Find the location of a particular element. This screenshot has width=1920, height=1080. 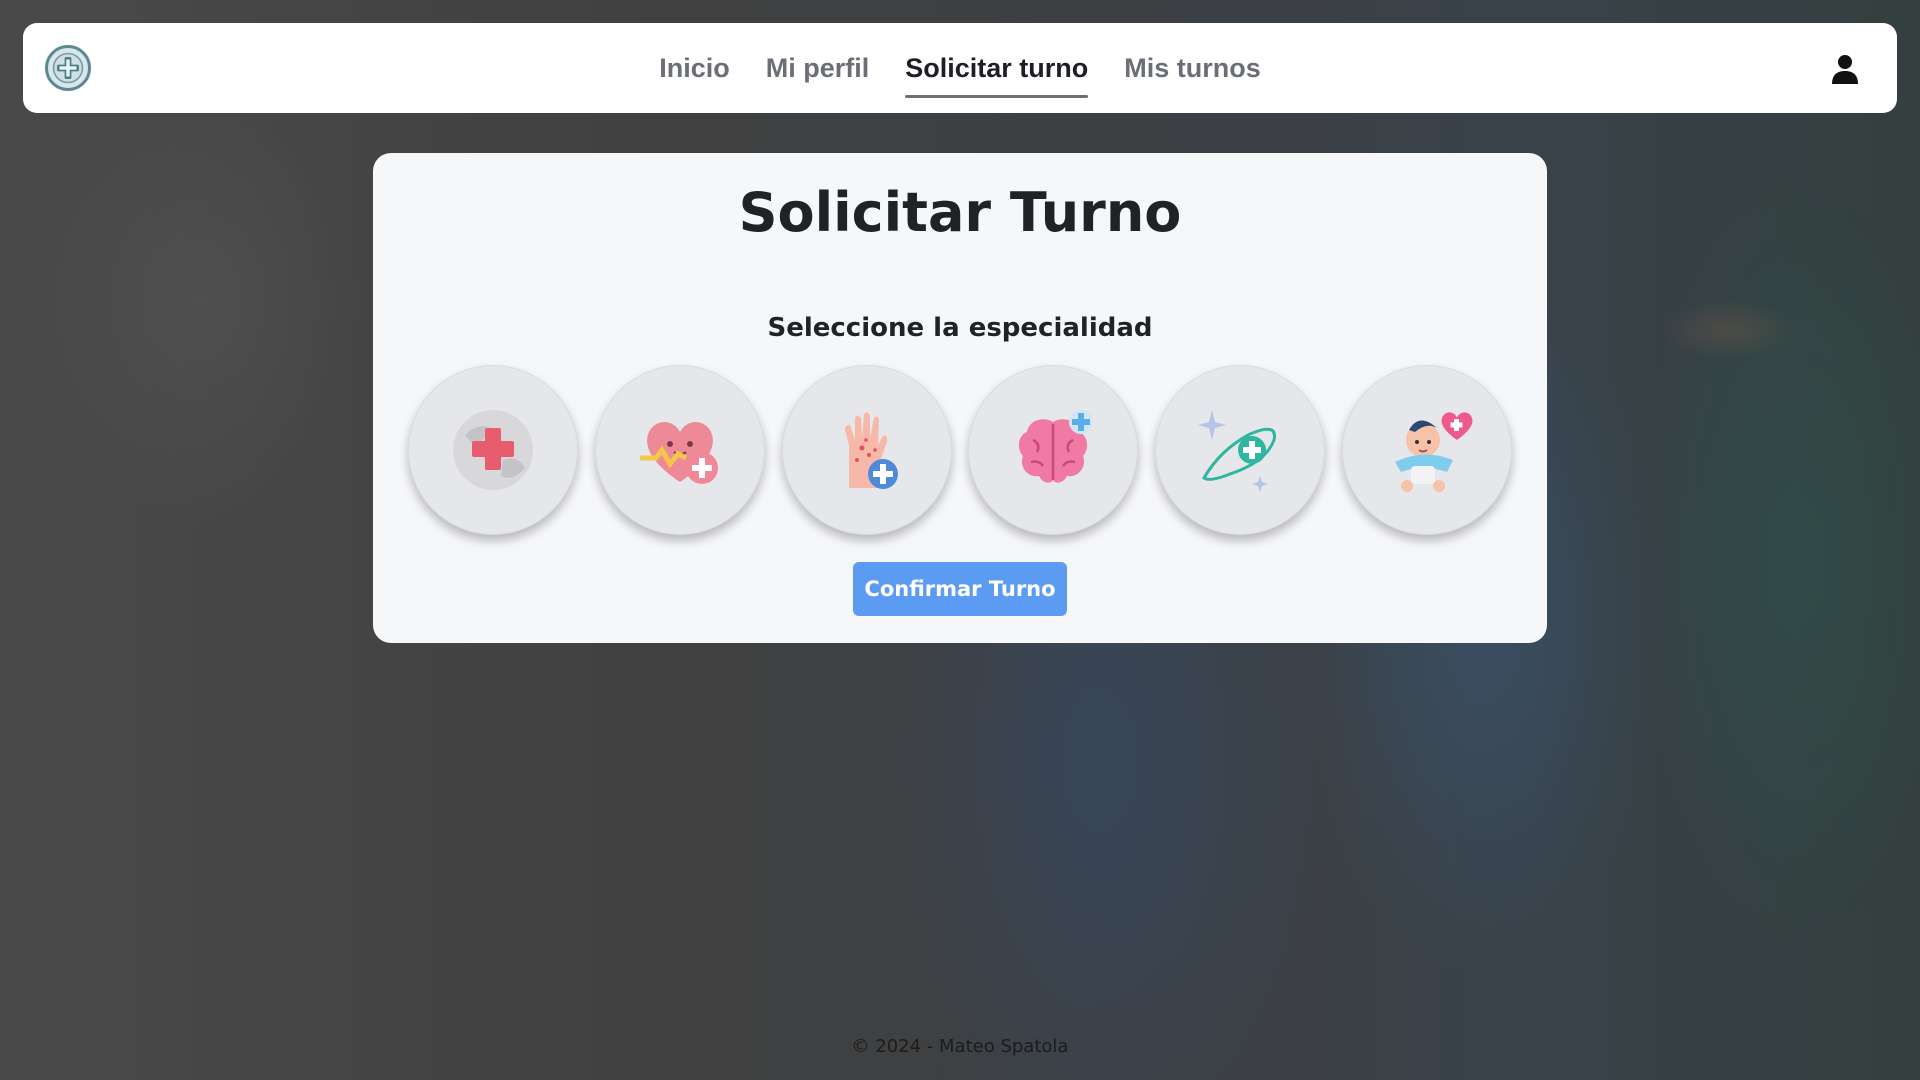

nav-link-mis-turnos: Mis turnos is located at coordinates (1192, 68).